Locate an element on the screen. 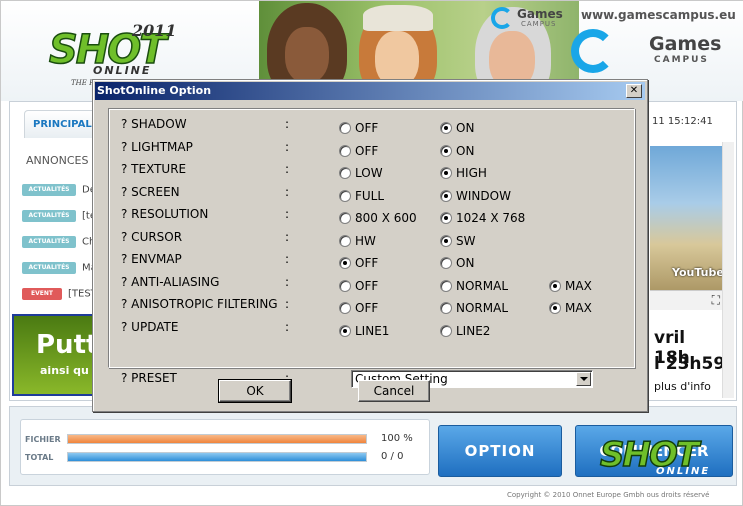 The image size is (743, 506). option-choice: HIGH is located at coordinates (463, 171).